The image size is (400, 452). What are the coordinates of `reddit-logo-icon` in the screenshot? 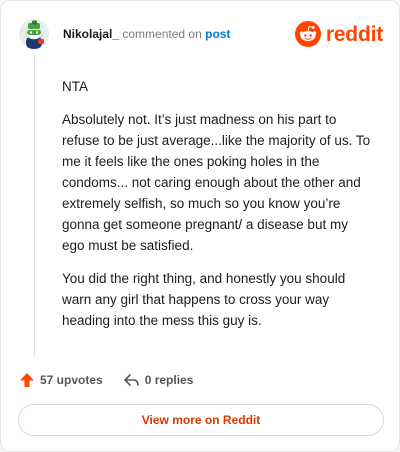 It's located at (307, 34).